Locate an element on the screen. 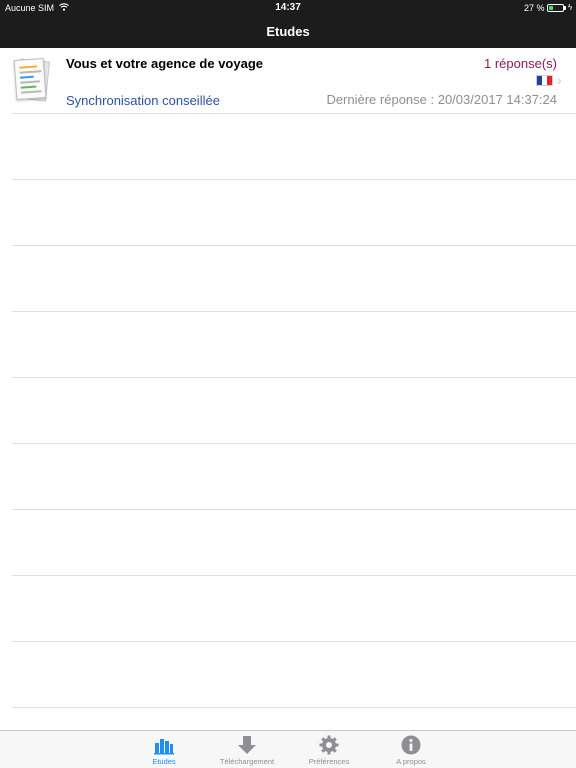  gear-icon is located at coordinates (329, 745).